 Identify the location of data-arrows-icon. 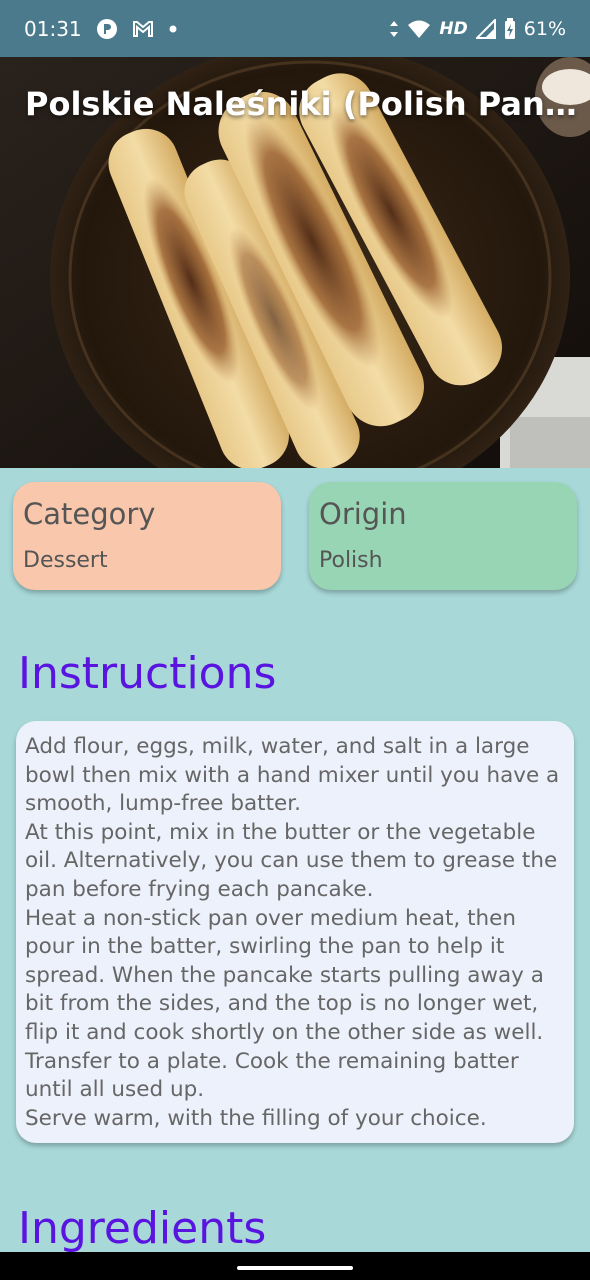
(394, 29).